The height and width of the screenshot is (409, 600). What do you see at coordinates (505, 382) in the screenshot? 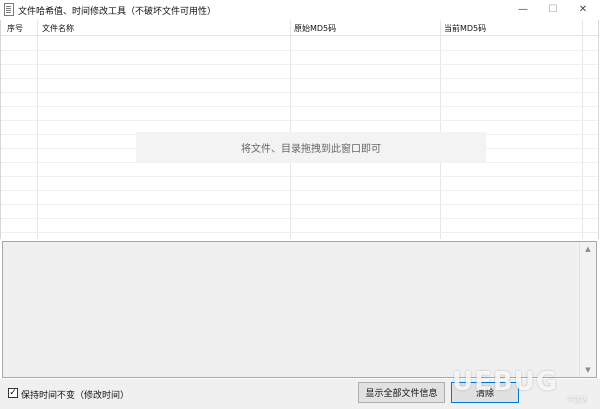
I see `uebug-watermark-logo: UEBUG` at bounding box center [505, 382].